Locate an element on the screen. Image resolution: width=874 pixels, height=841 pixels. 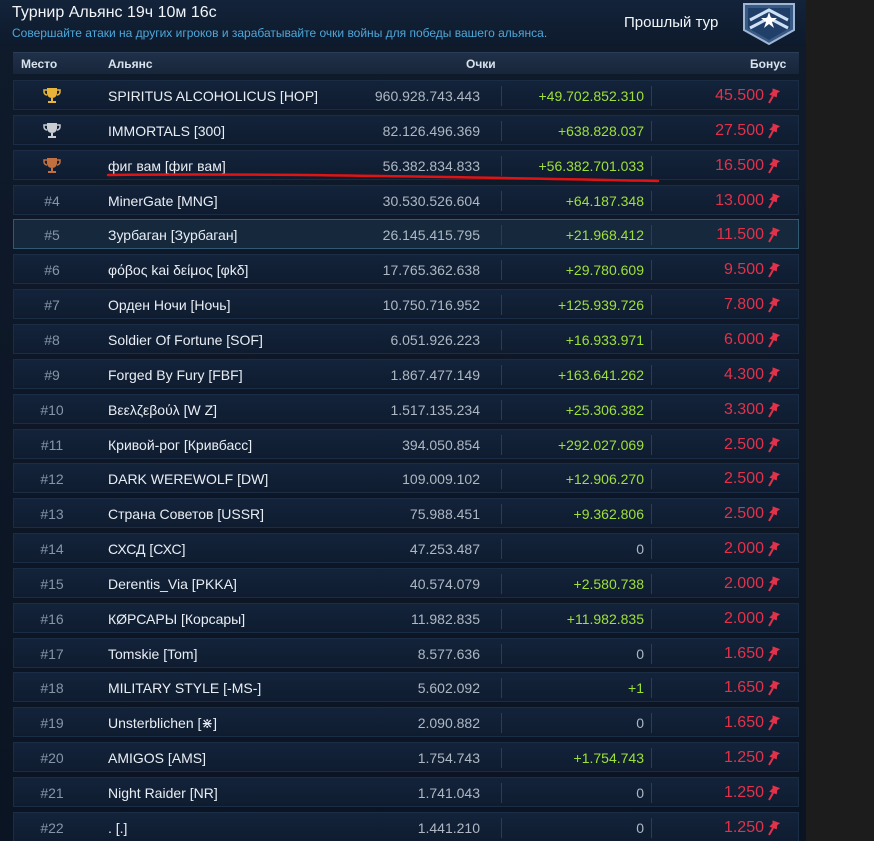
alliance-name: MILITARY STYLE [-MS-] is located at coordinates (184, 688).